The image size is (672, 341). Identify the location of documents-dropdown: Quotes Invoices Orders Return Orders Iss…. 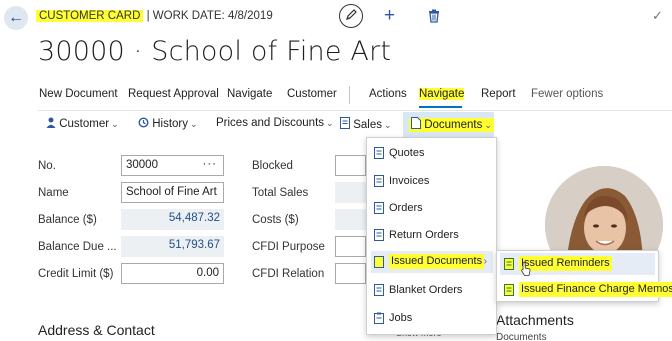
(431, 236).